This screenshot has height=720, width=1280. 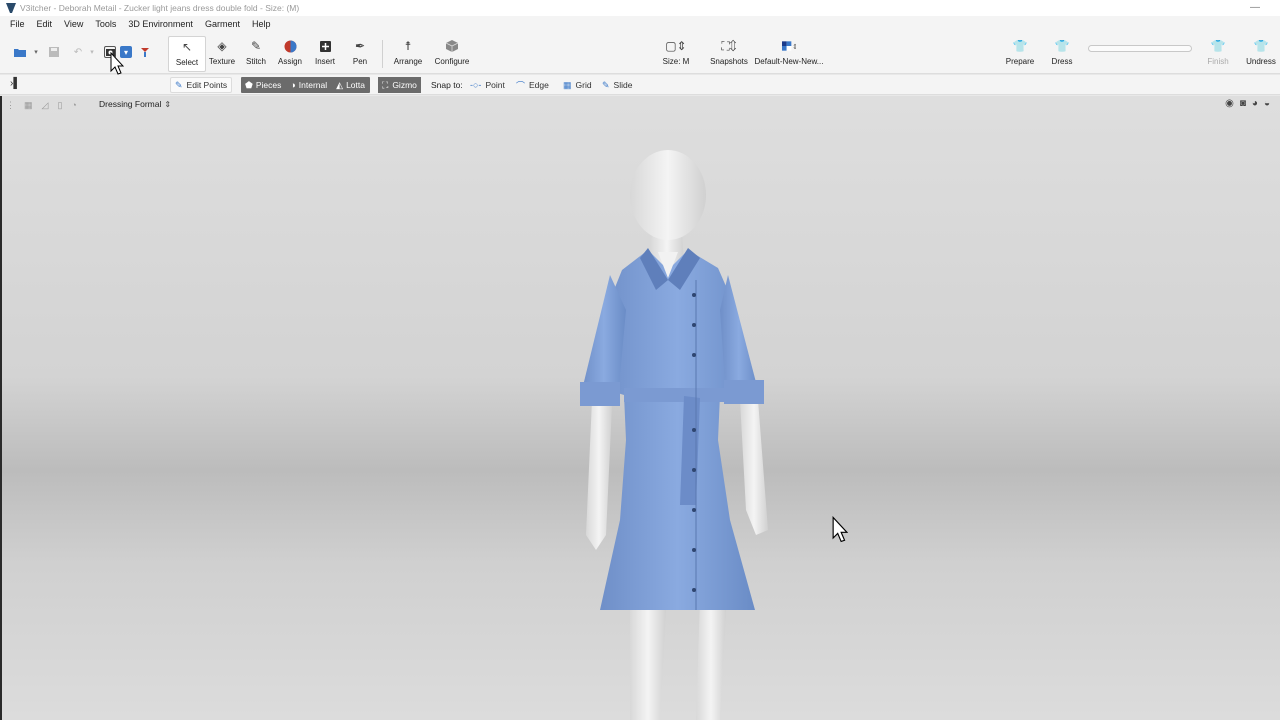 I want to click on menu-edit: Edit, so click(x=45, y=24).